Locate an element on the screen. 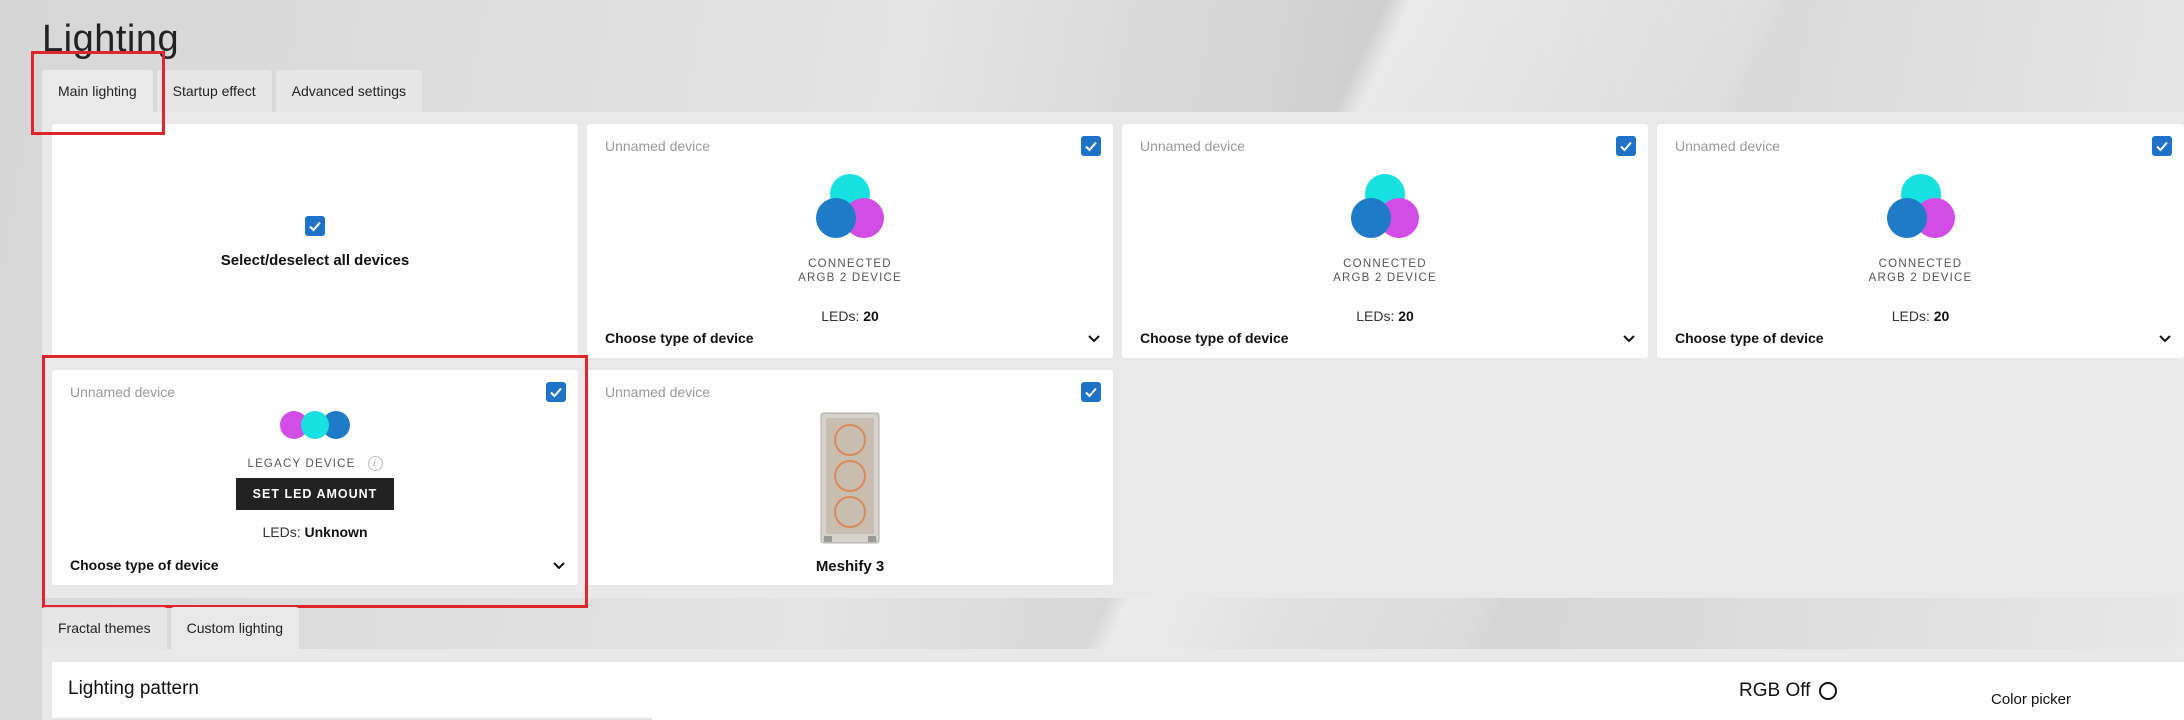 The image size is (2184, 720). set-led-amount-button: SET LED AMOUNT is located at coordinates (315, 494).